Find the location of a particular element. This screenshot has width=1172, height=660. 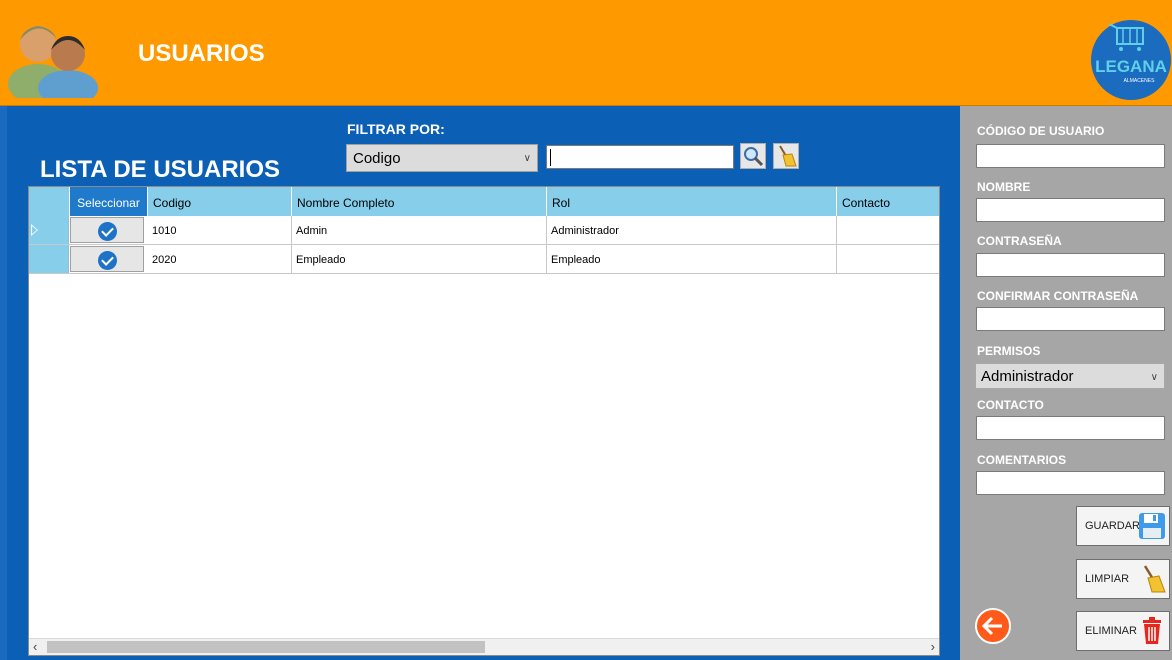

filter-label: FILTRAR POR: is located at coordinates (396, 129).